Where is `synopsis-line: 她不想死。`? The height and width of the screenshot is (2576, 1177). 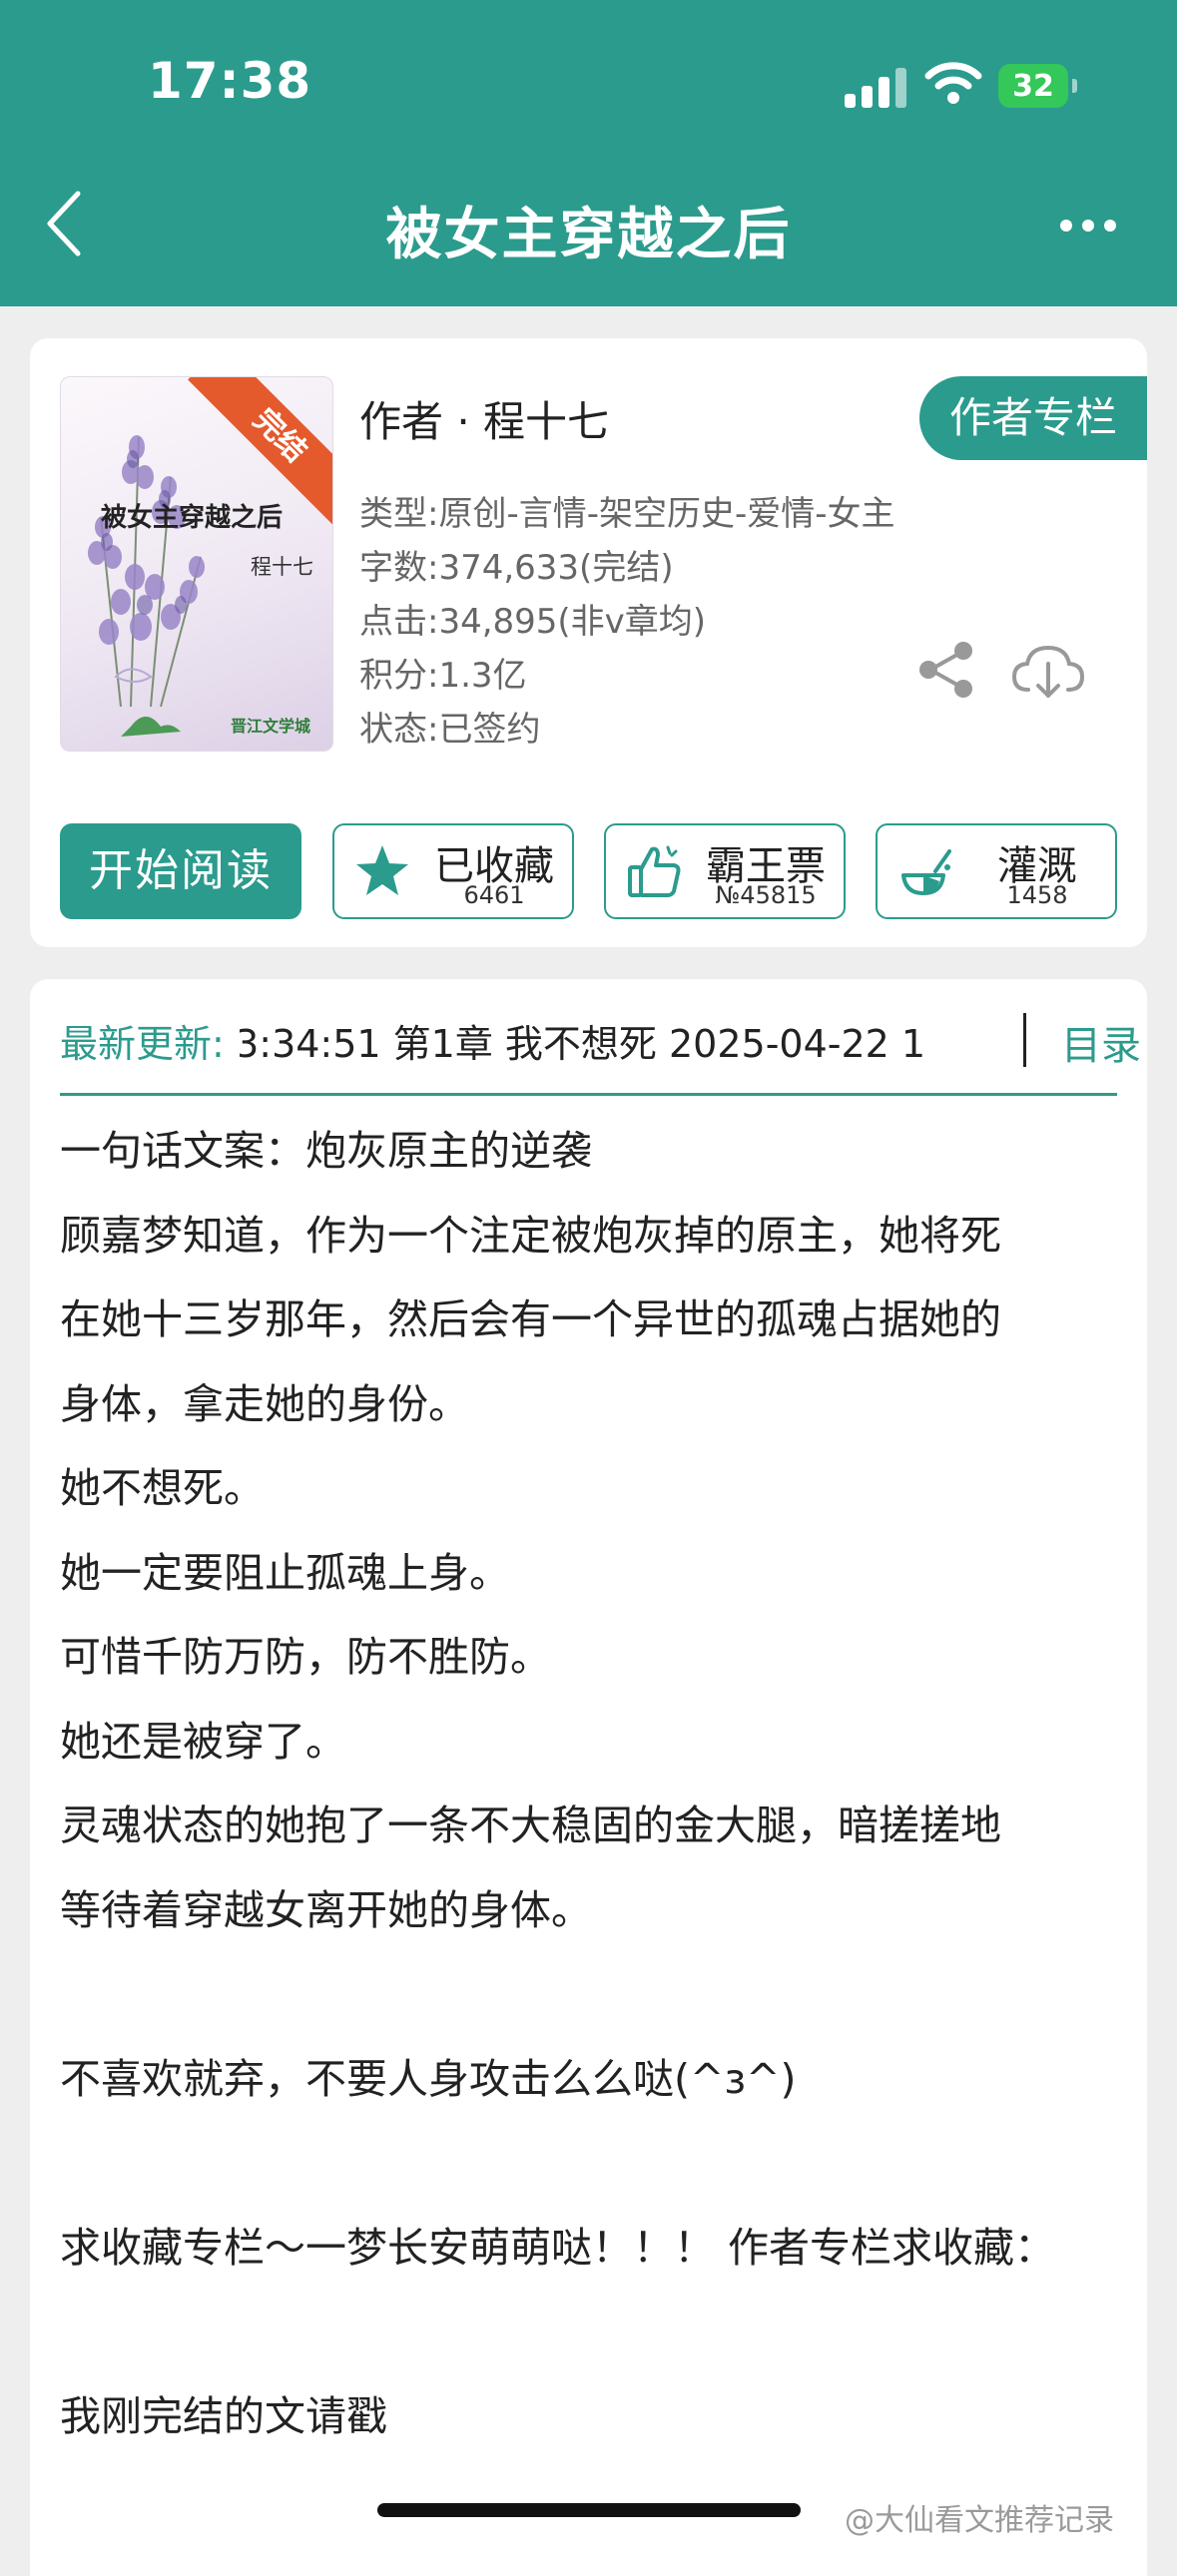 synopsis-line: 她不想死。 is located at coordinates (162, 1488).